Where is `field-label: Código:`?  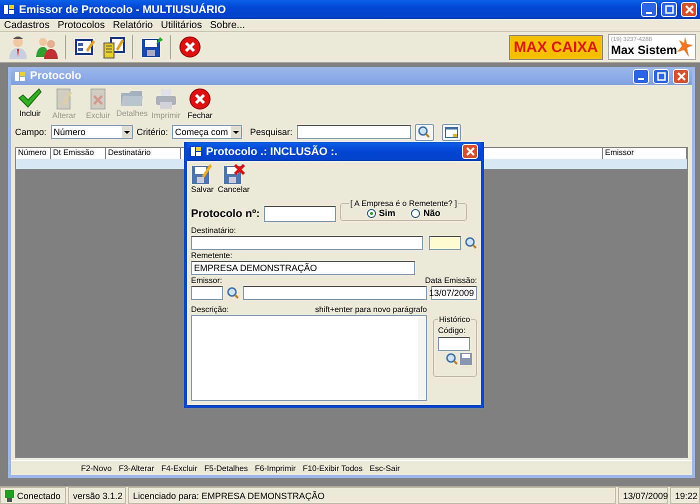 field-label: Código: is located at coordinates (452, 330).